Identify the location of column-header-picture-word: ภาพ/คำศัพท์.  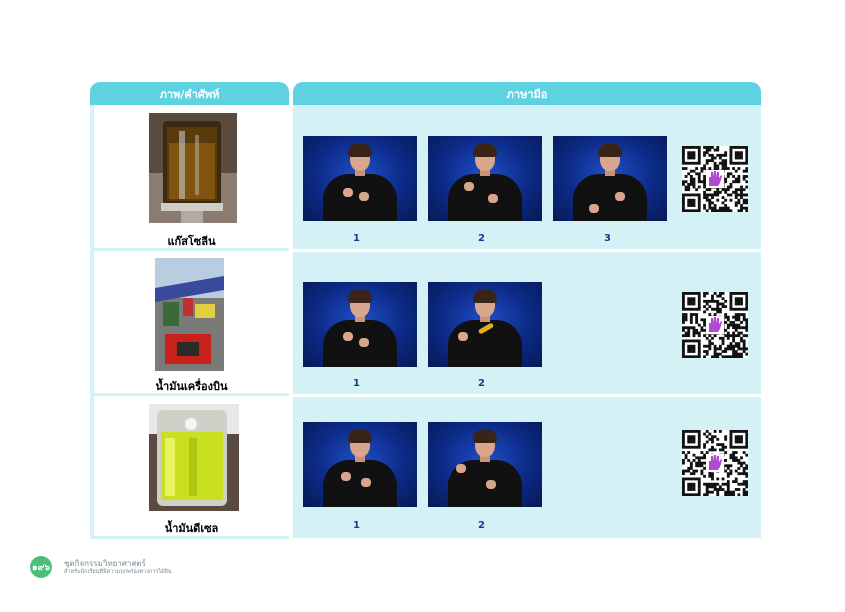
(189, 93).